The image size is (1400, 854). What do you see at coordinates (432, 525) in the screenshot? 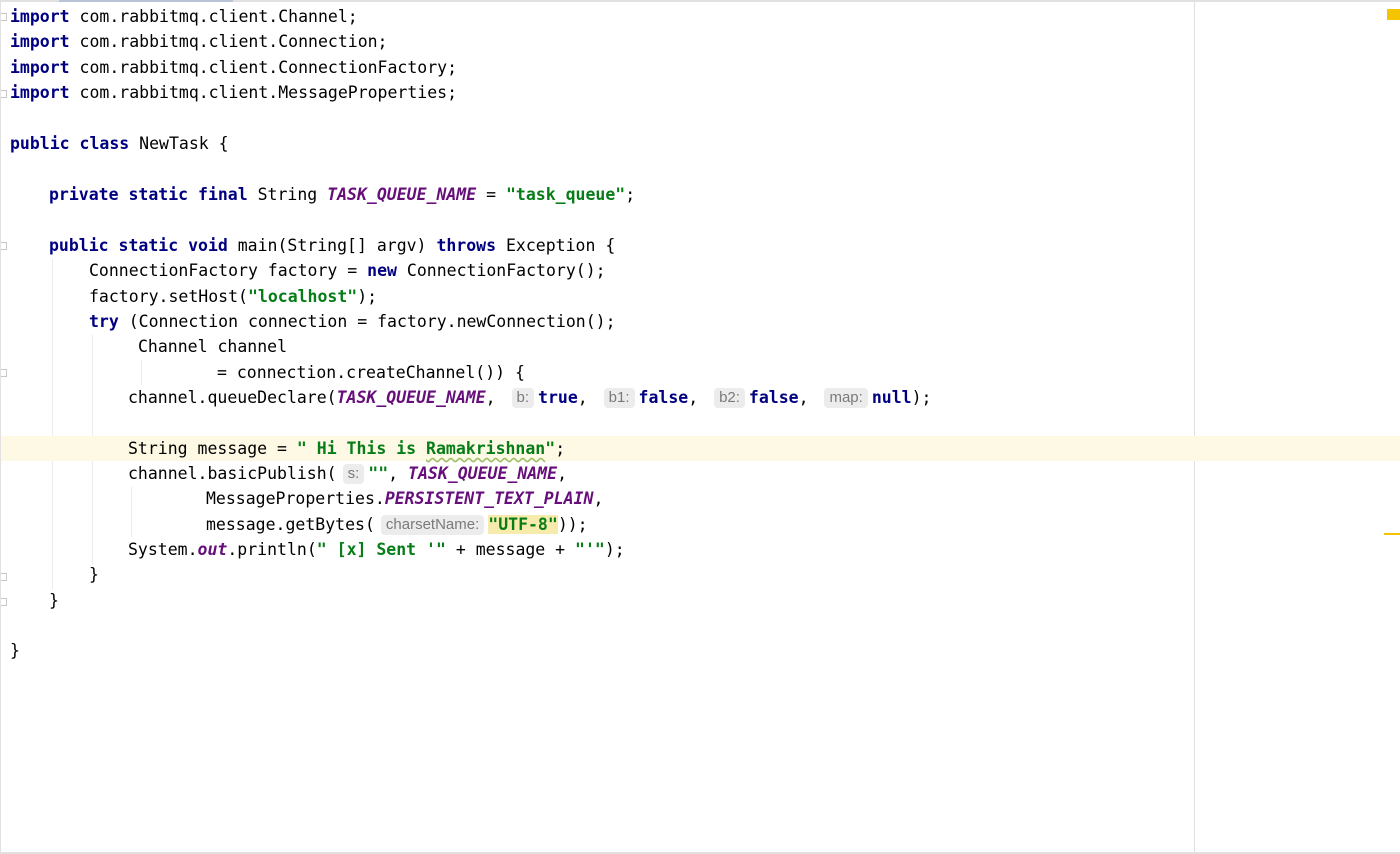
I see `parameter-hint: charsetName:` at bounding box center [432, 525].